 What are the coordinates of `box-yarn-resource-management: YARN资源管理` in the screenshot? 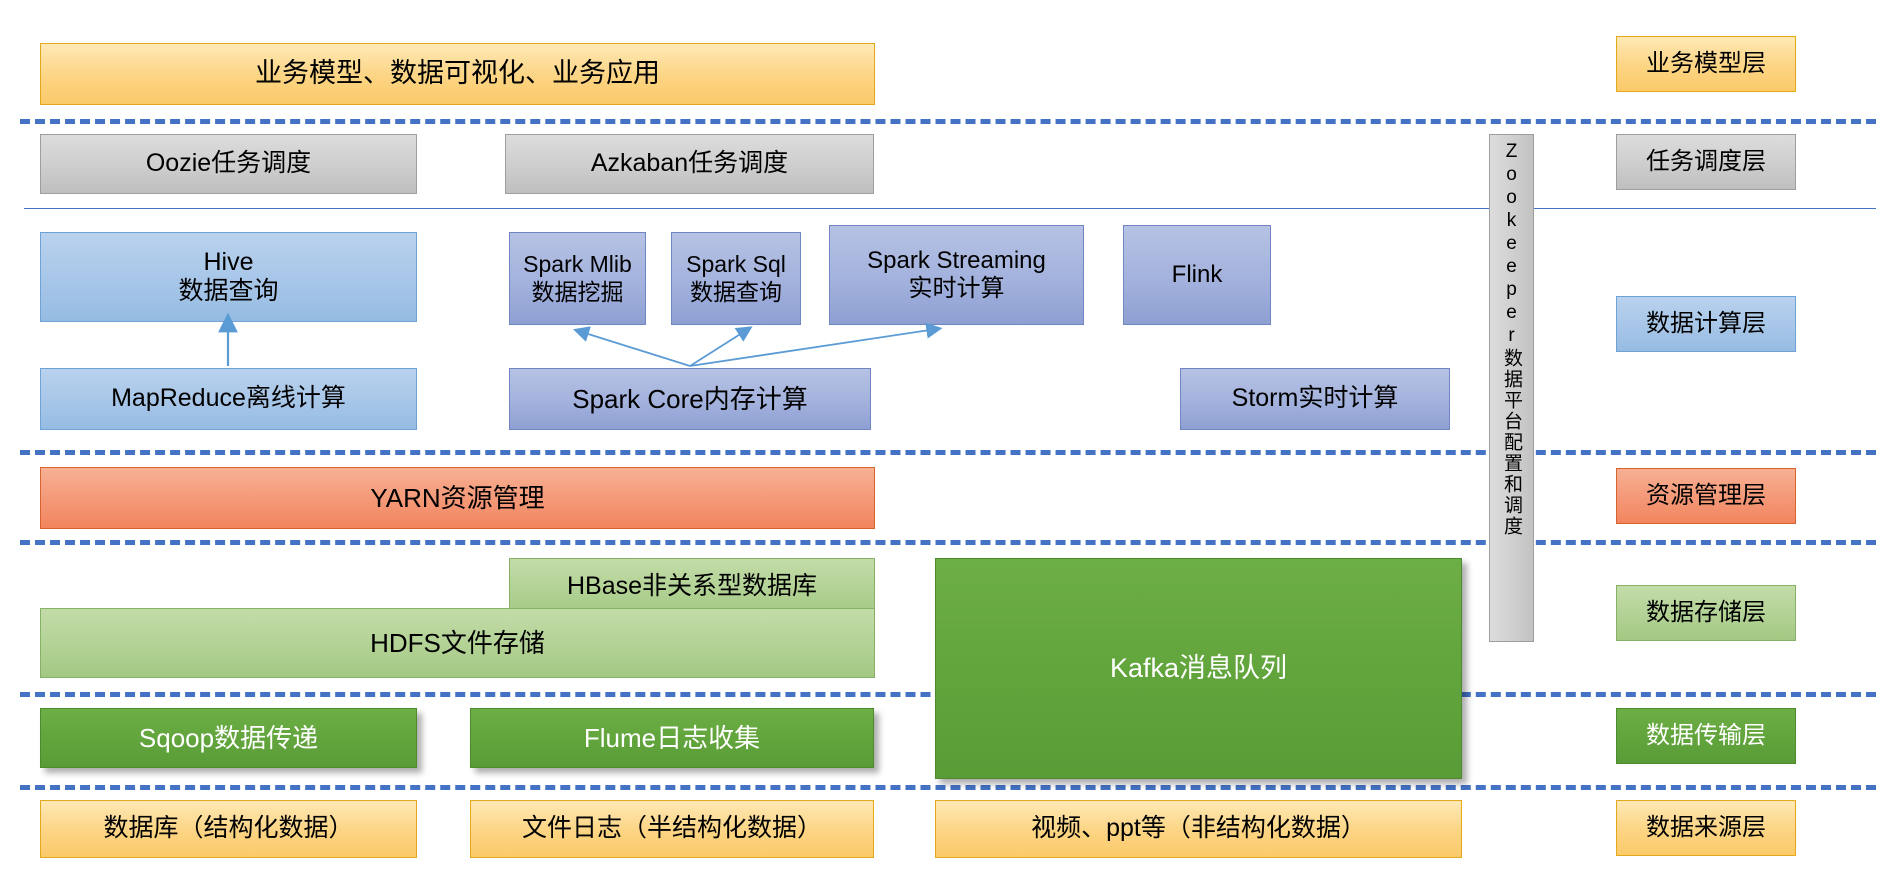 It's located at (457, 498).